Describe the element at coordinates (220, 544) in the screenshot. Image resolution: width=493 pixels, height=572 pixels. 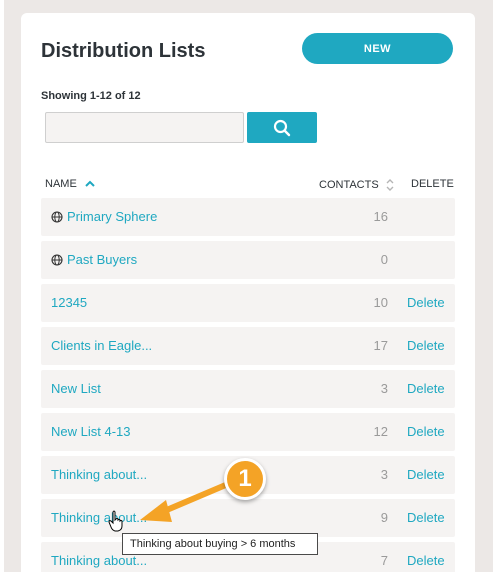
I see `tooltip: Thinking about buying > 6 months` at that location.